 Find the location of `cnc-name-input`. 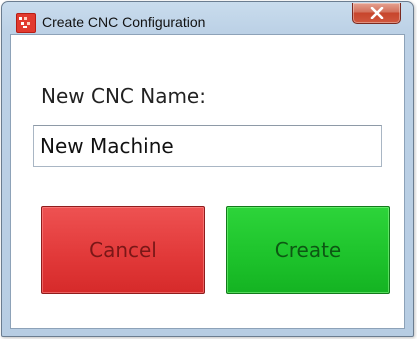

cnc-name-input is located at coordinates (207, 146).